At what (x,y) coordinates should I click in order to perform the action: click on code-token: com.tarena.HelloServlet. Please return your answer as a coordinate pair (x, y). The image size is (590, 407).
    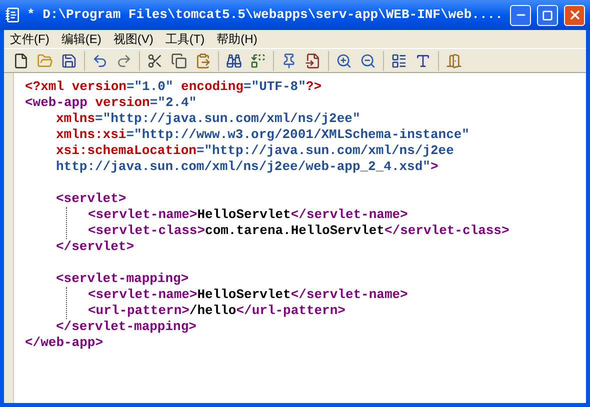
    Looking at the image, I should click on (294, 231).